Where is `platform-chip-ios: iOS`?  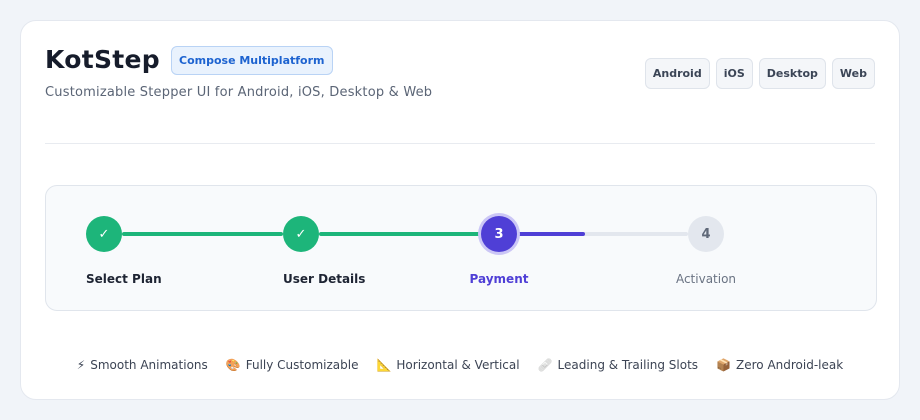
platform-chip-ios: iOS is located at coordinates (734, 73).